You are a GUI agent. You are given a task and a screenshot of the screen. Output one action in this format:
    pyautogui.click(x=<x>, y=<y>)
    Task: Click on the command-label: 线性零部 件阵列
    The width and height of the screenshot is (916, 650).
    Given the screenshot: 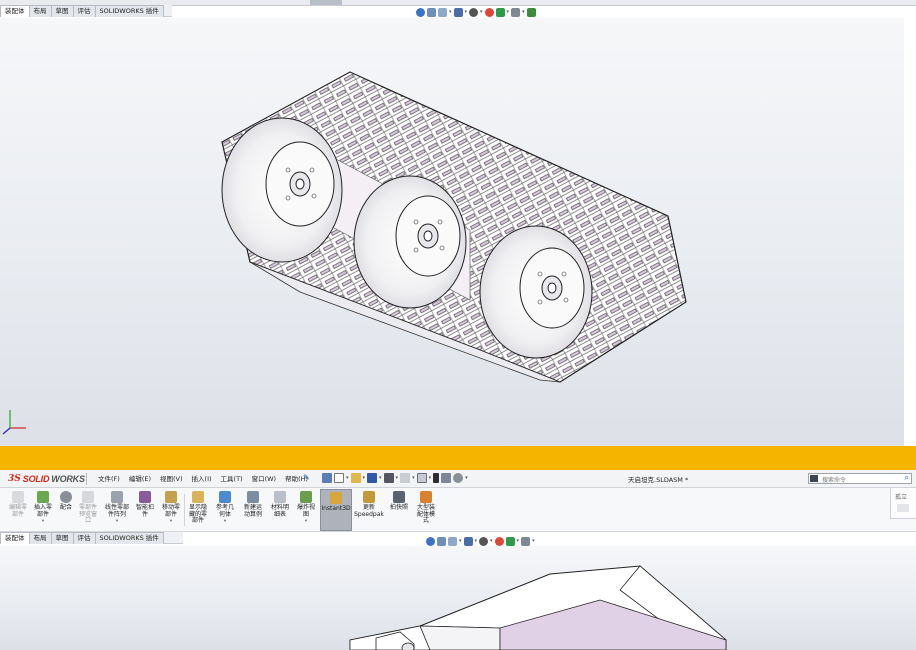 What is the action you would take?
    pyautogui.click(x=116, y=511)
    